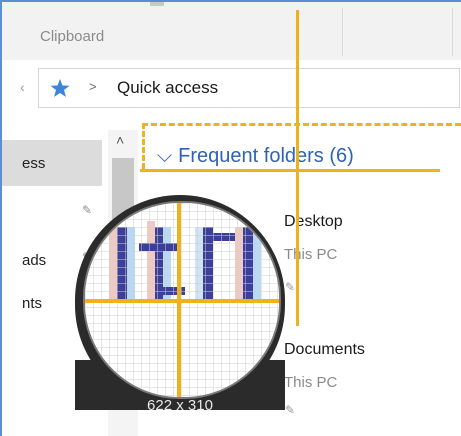 The image size is (461, 436). What do you see at coordinates (33, 163) in the screenshot?
I see `nav-item-quick-access: ess` at bounding box center [33, 163].